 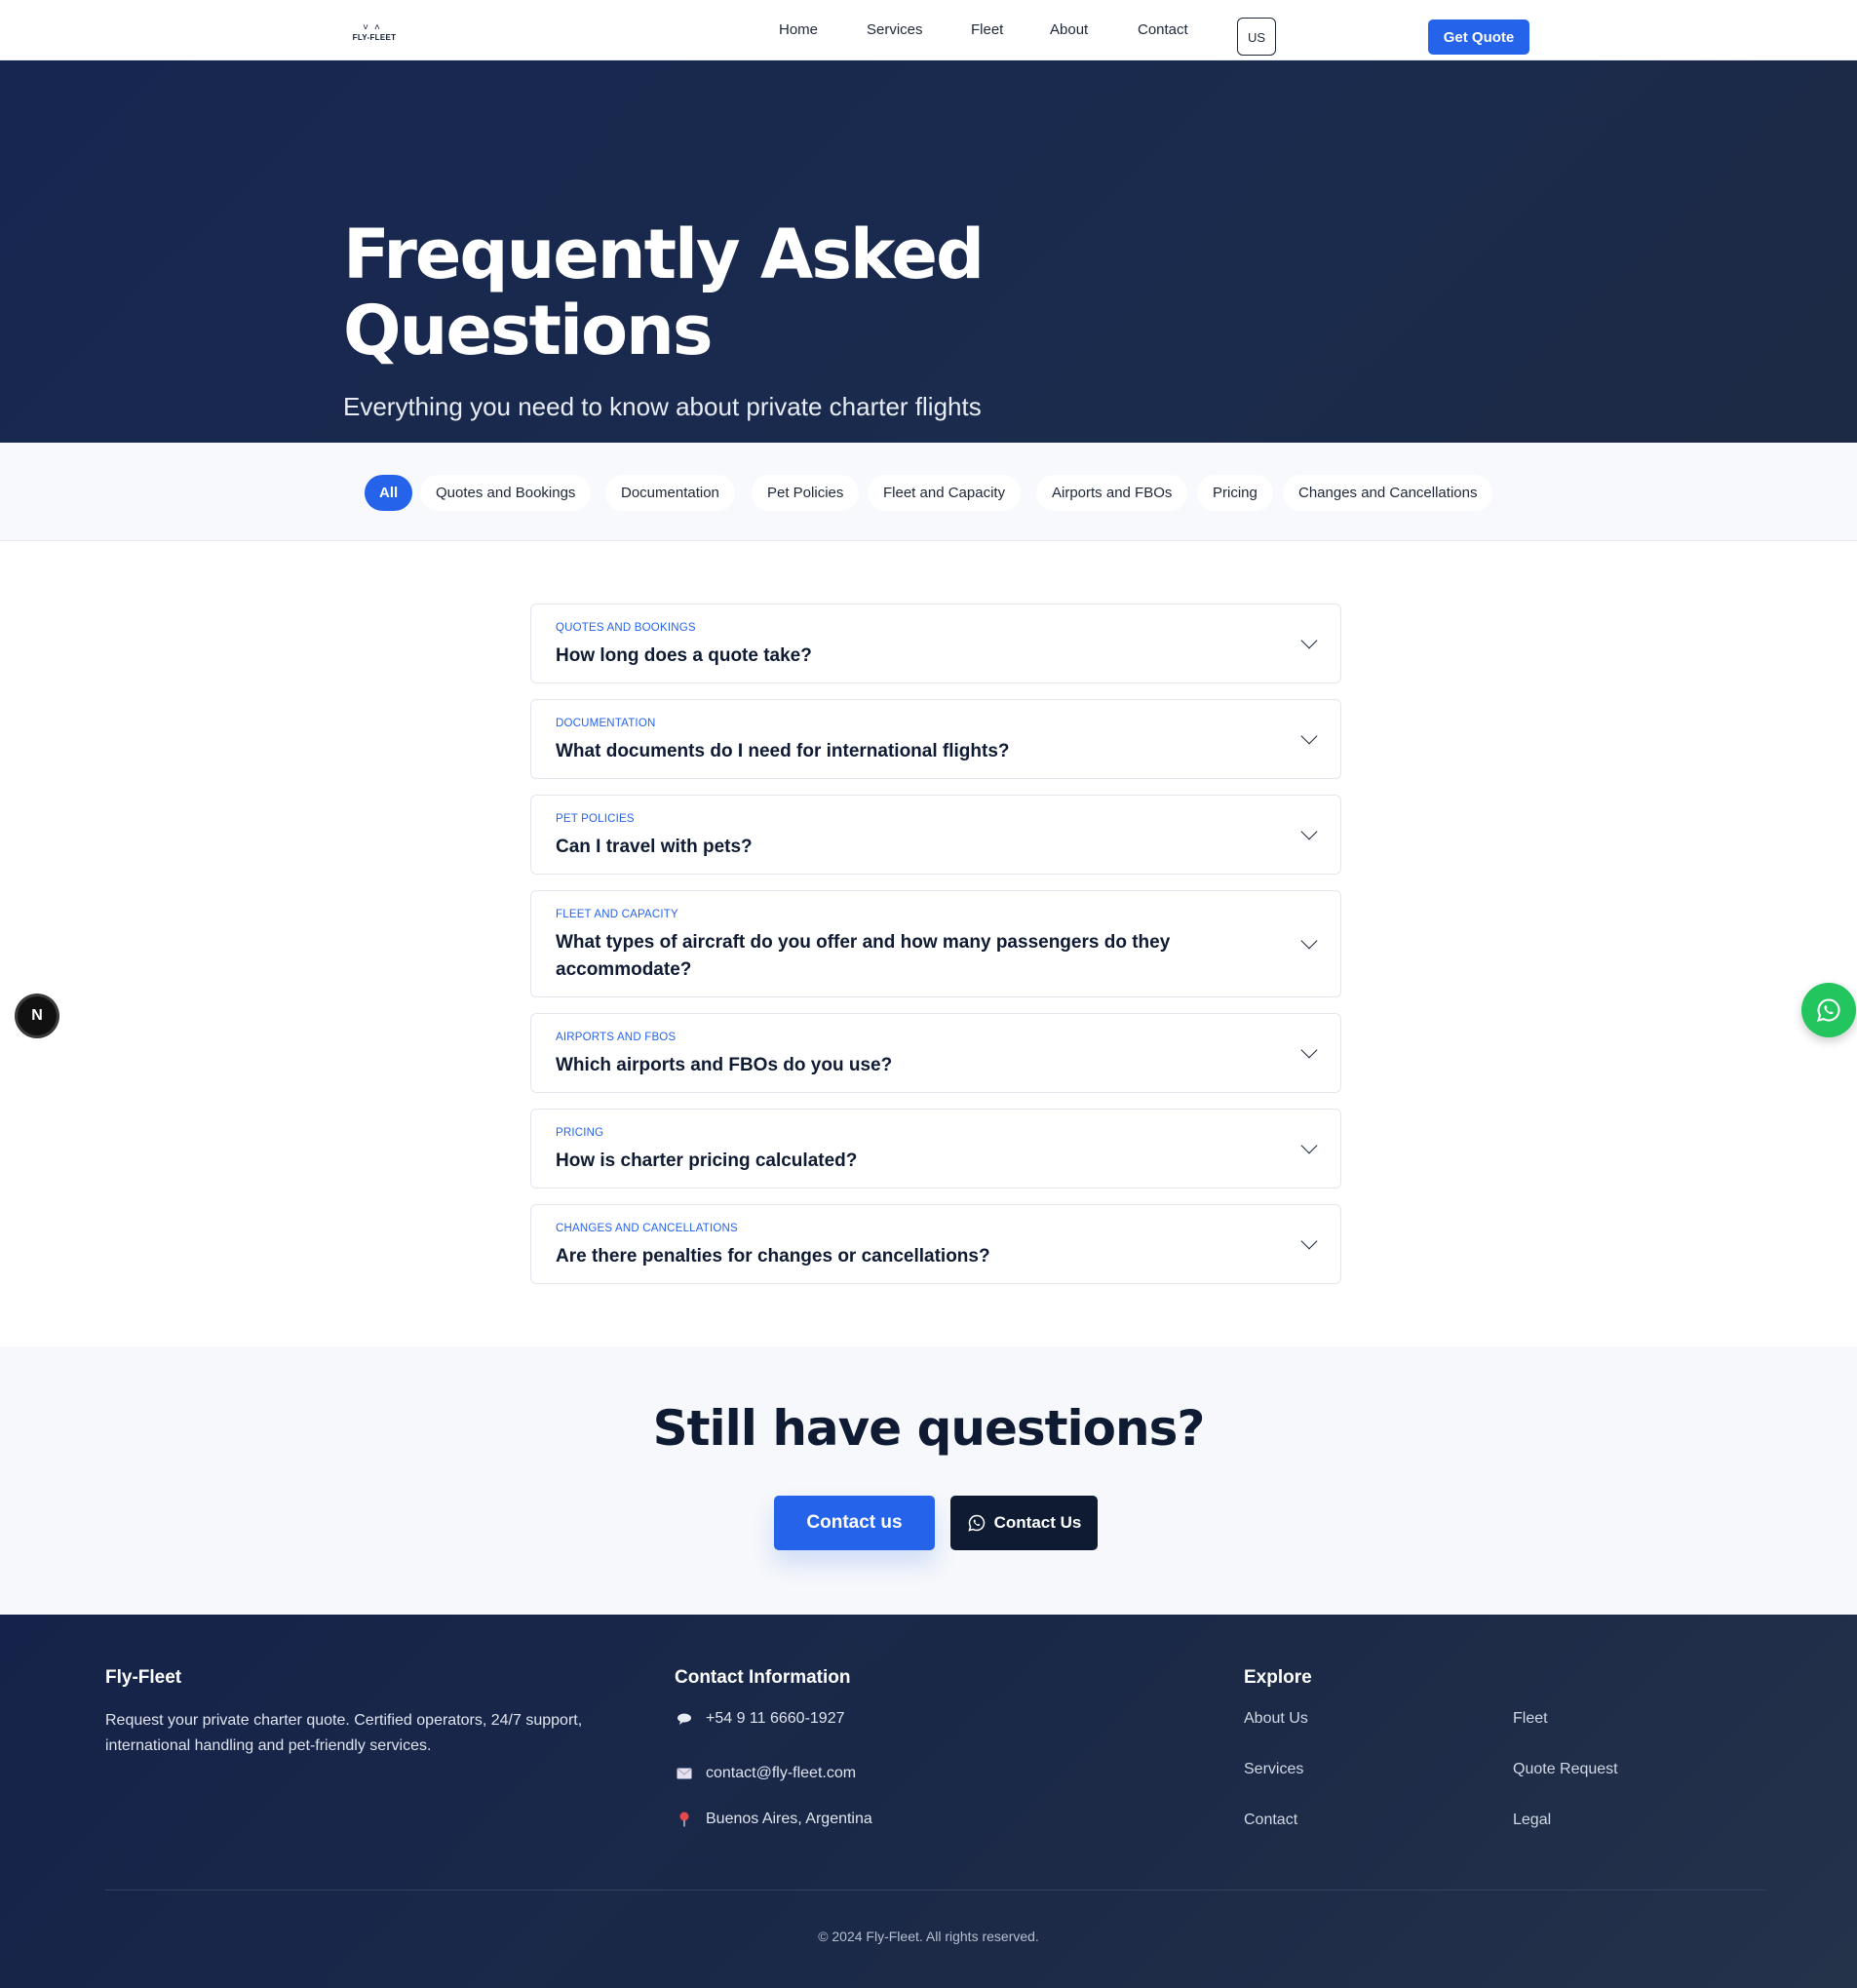 What do you see at coordinates (616, 1037) in the screenshot?
I see `faq-category: Airports and FBOs` at bounding box center [616, 1037].